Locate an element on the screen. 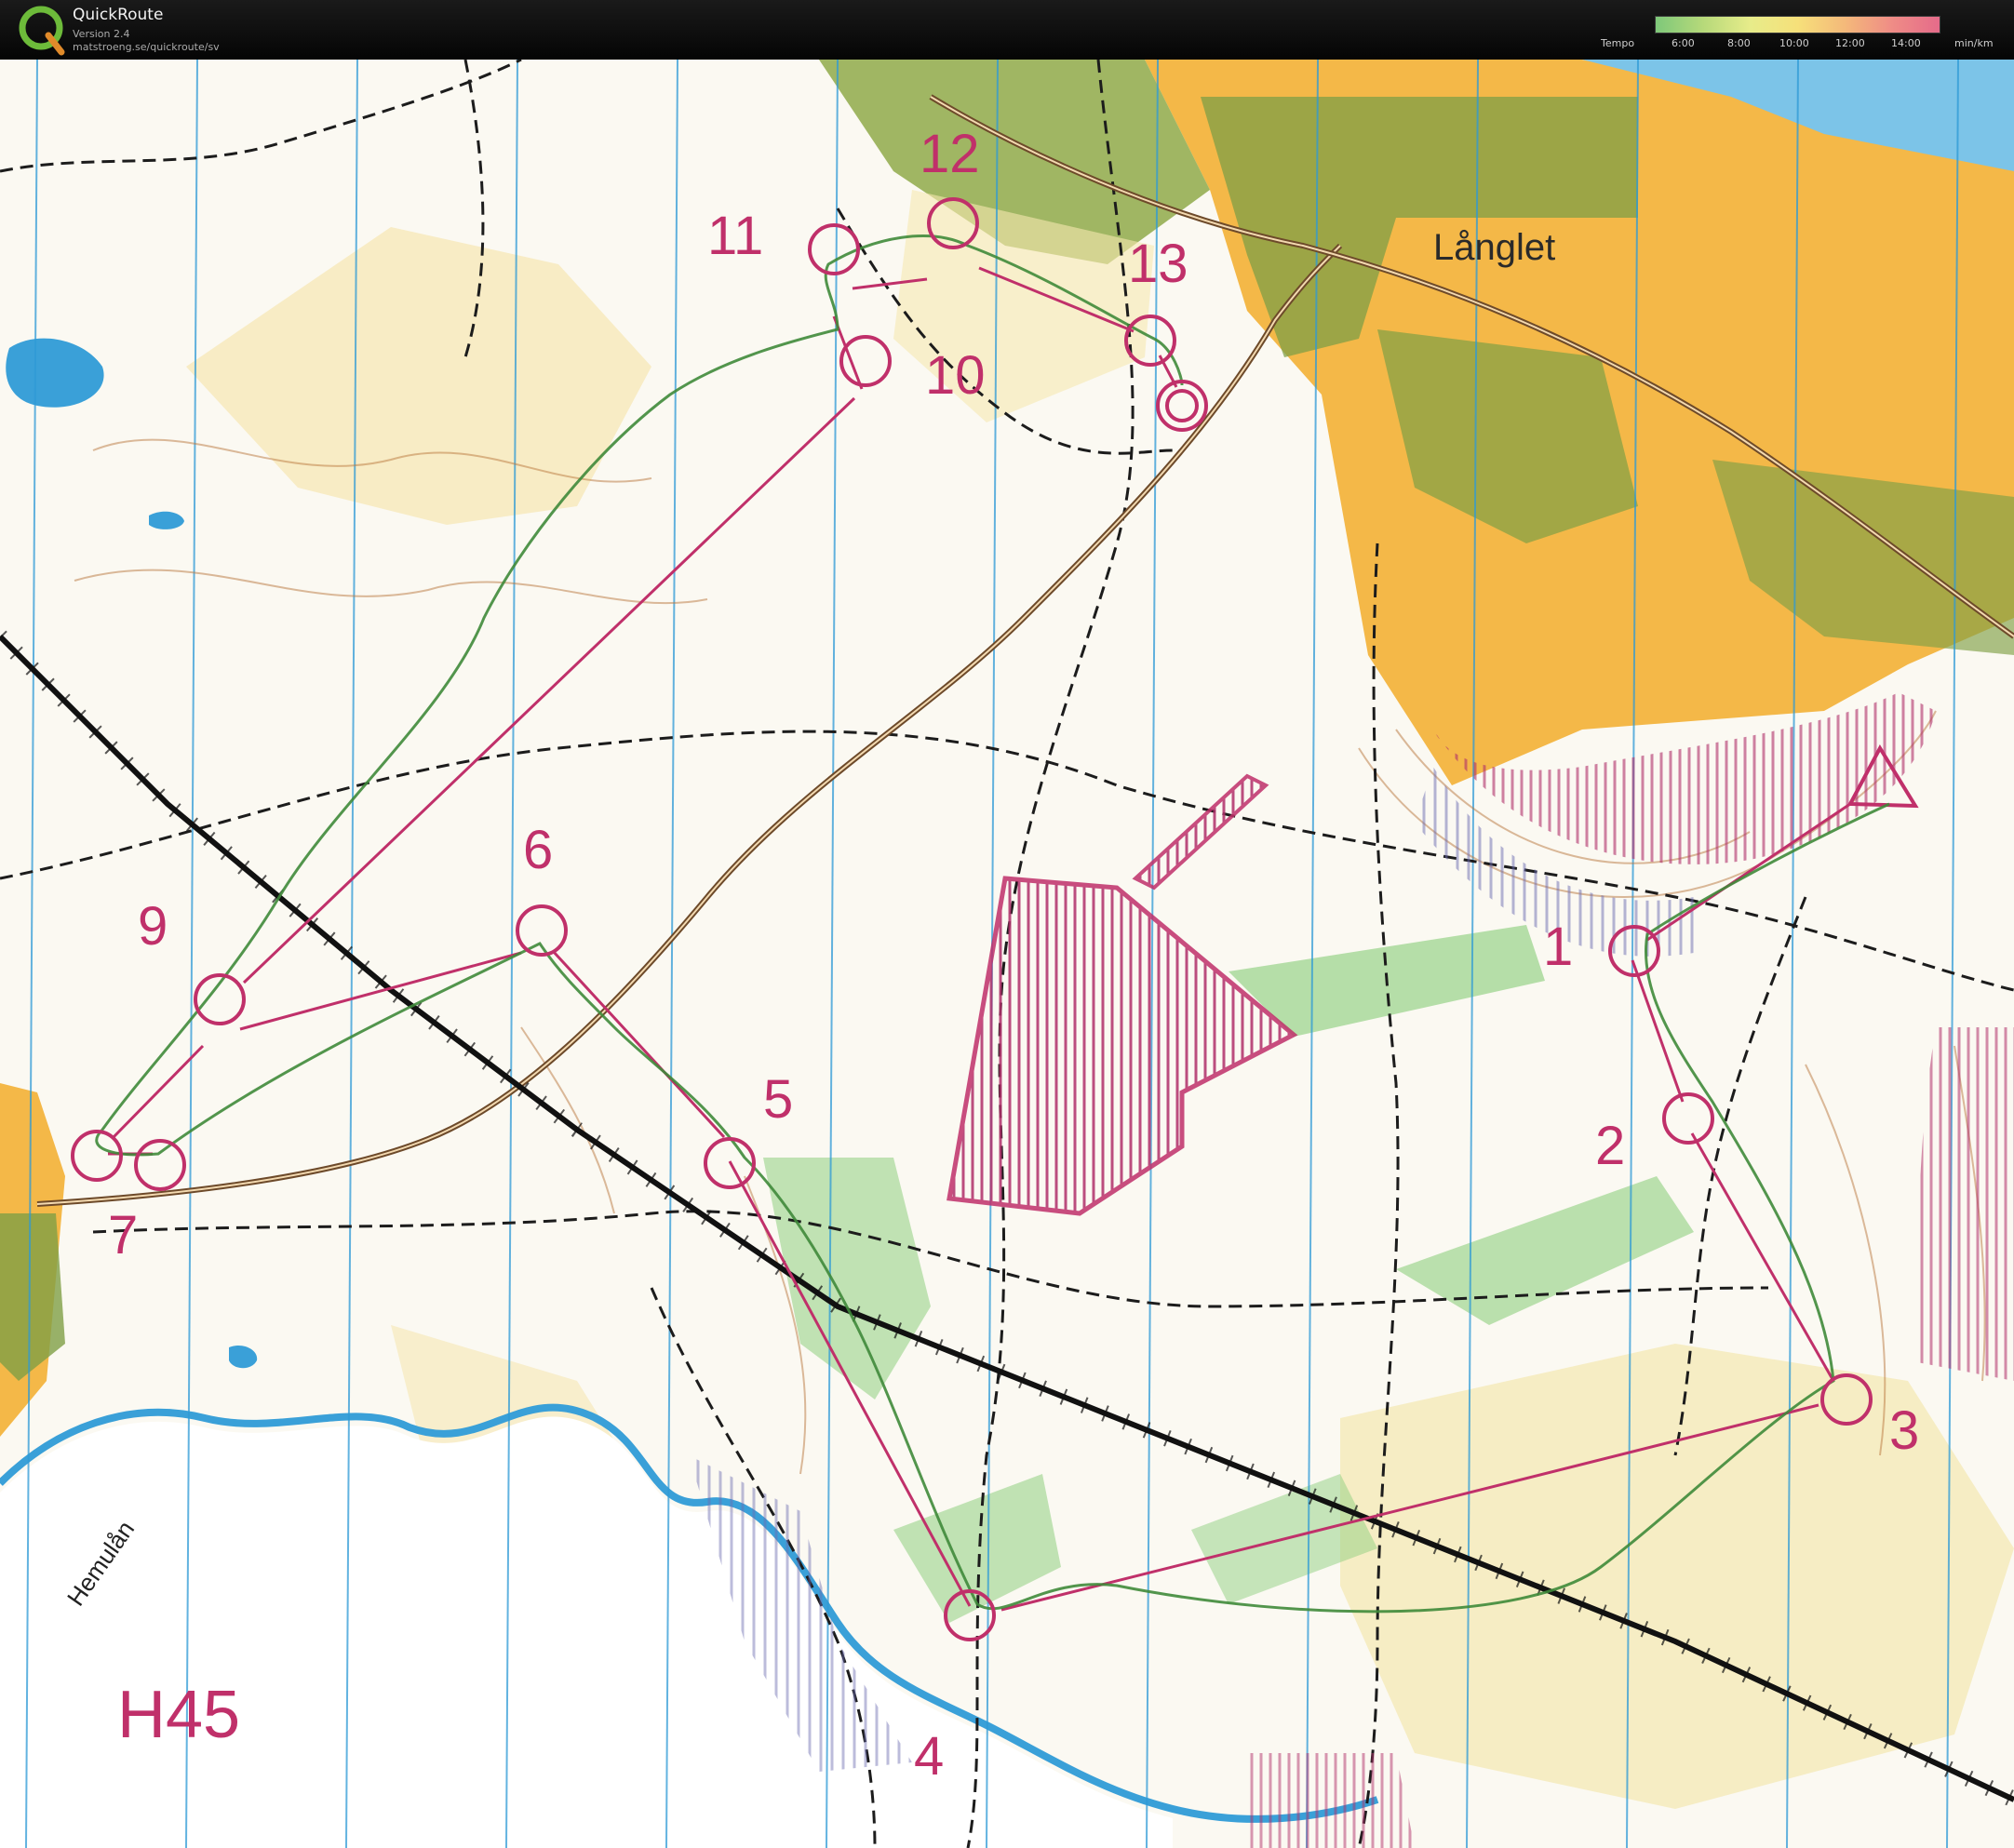 The height and width of the screenshot is (1848, 2014). quickroute-logo-icon is located at coordinates (42, 31).